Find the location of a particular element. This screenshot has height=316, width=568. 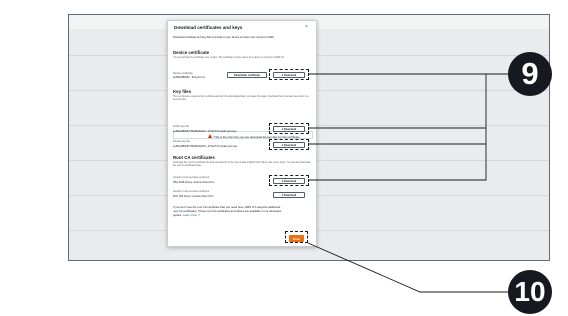

callout-9: 9 is located at coordinates (530, 74).